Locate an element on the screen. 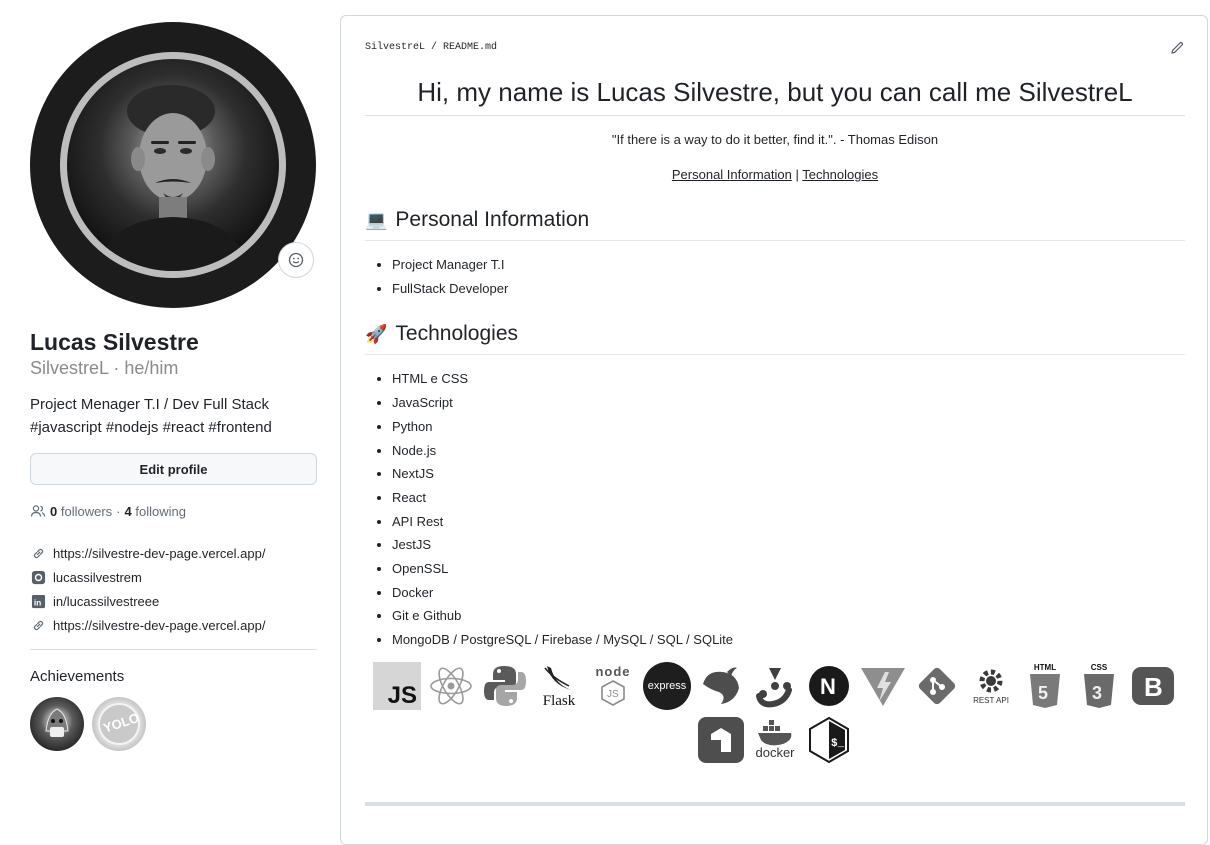  following-link: 4 following is located at coordinates (155, 511).